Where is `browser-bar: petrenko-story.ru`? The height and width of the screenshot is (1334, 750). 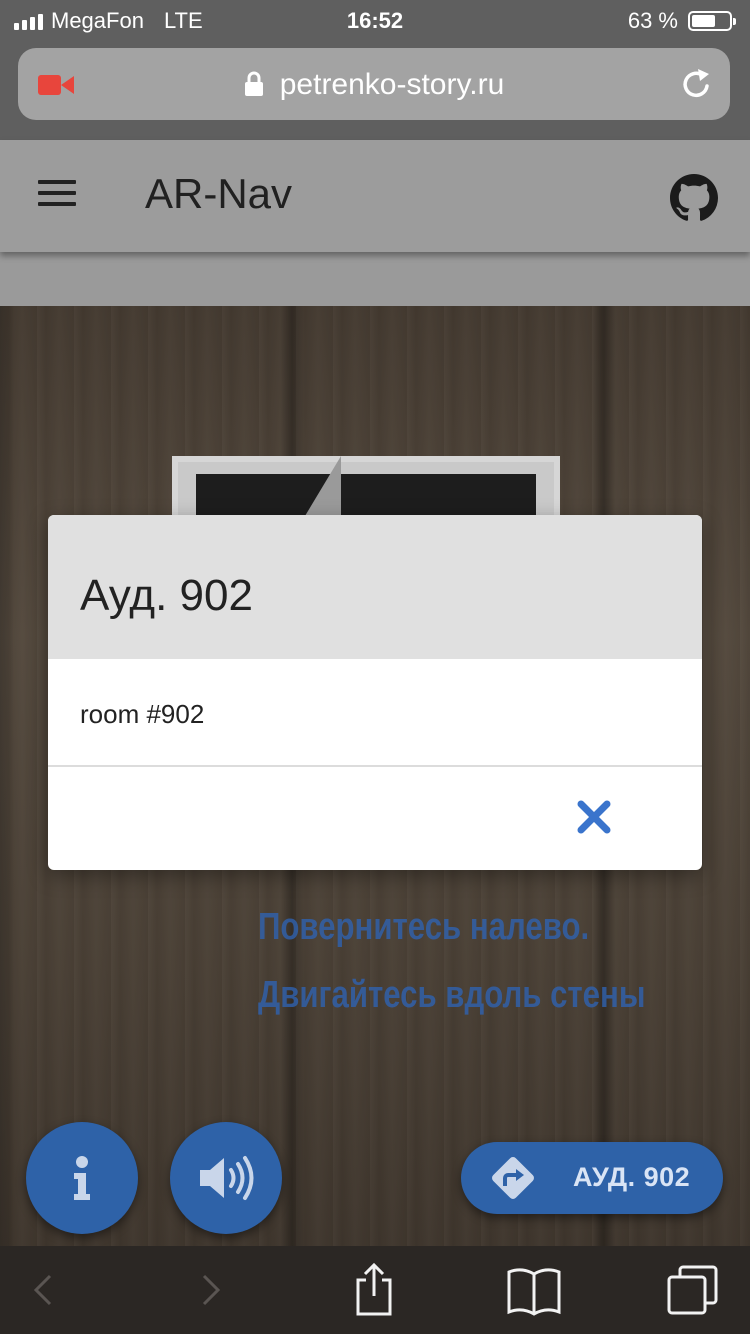
browser-bar: petrenko-story.ru is located at coordinates (375, 90).